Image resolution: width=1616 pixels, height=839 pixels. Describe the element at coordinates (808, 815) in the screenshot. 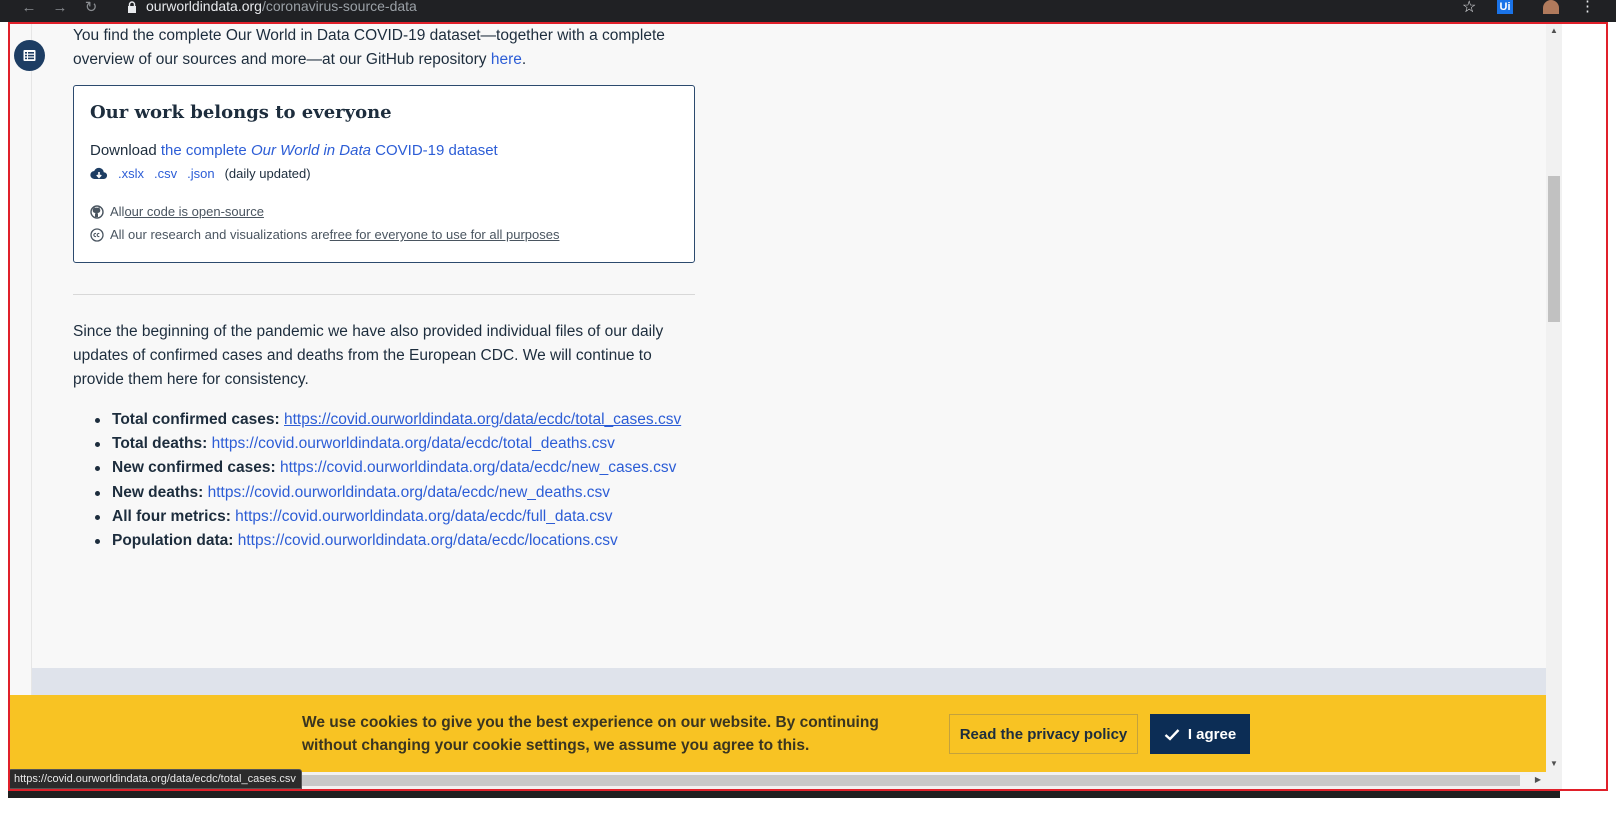

I see `taskbar` at that location.